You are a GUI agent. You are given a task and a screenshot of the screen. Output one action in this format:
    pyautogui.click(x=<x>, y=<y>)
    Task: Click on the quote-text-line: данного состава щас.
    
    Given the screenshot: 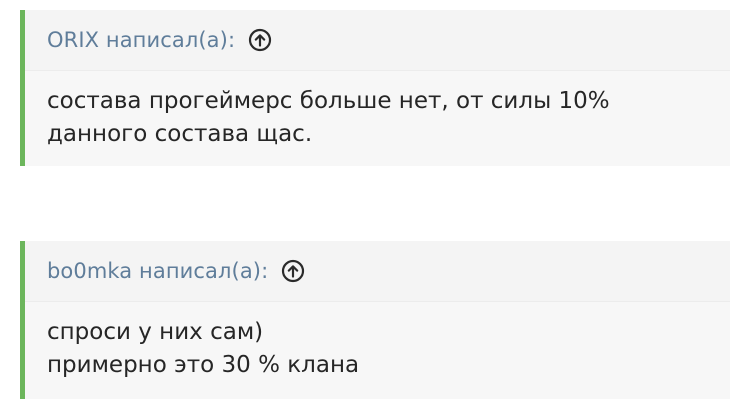 What is the action you would take?
    pyautogui.click(x=180, y=134)
    